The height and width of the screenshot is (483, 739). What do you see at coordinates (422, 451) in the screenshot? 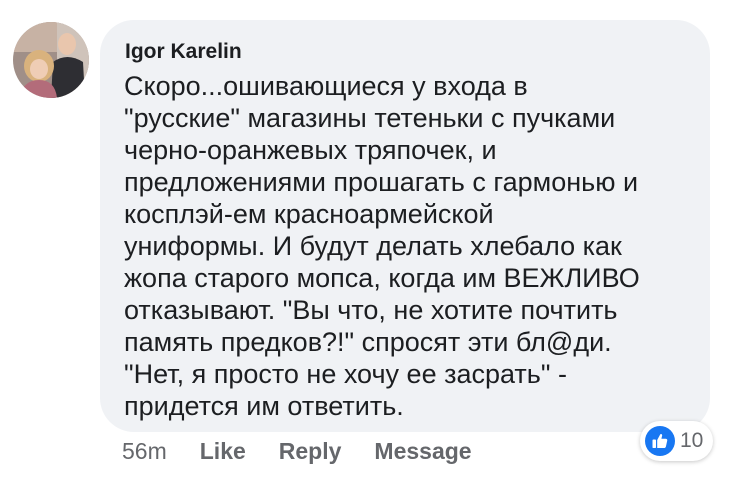
I see `message-button: Message` at bounding box center [422, 451].